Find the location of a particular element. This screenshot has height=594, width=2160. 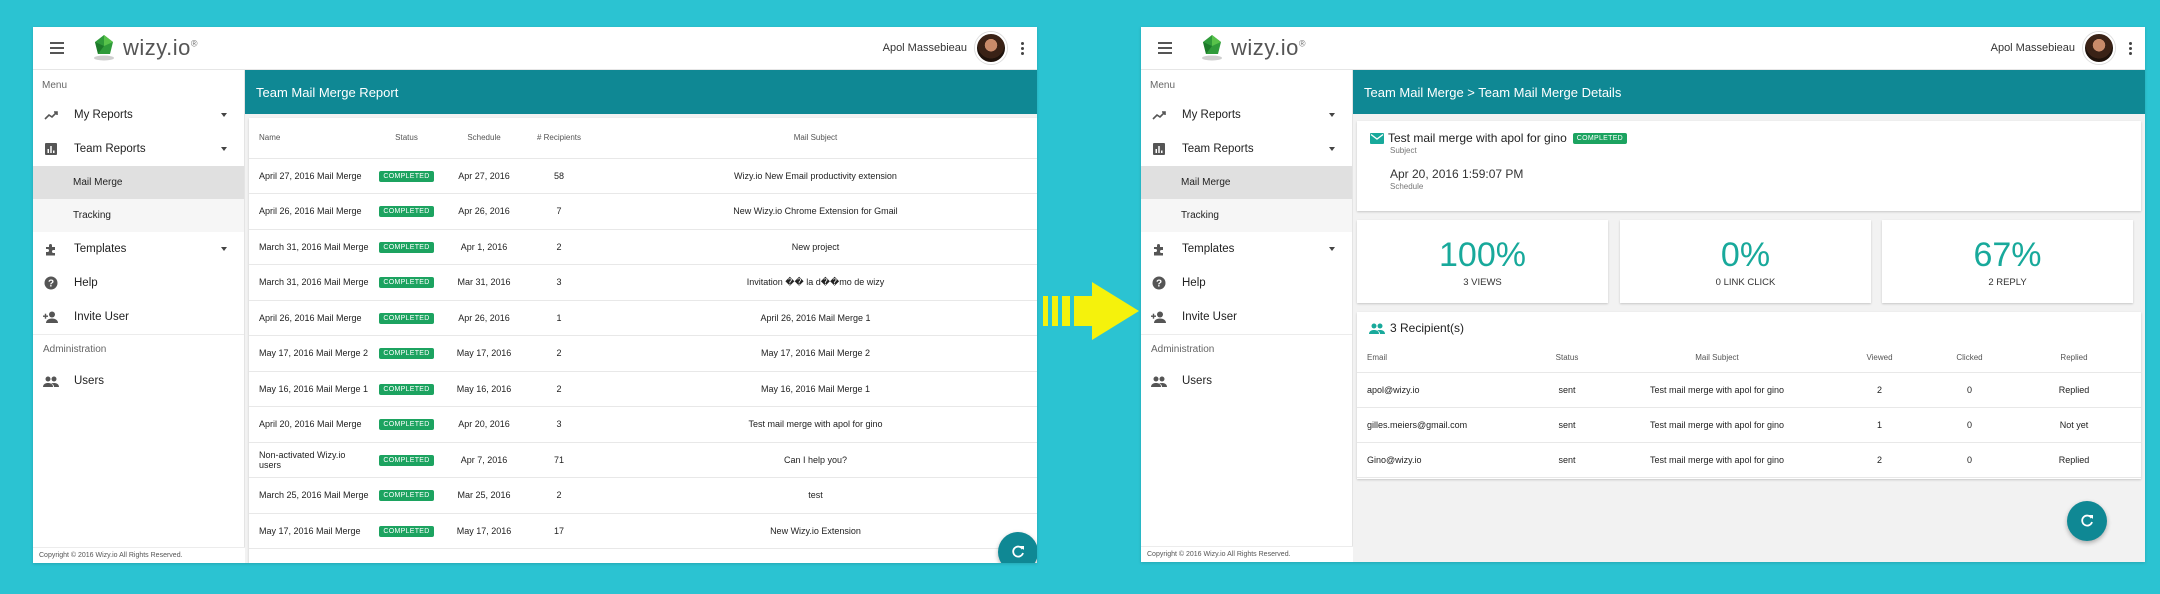

col-header-replied: Replied is located at coordinates (2074, 358).